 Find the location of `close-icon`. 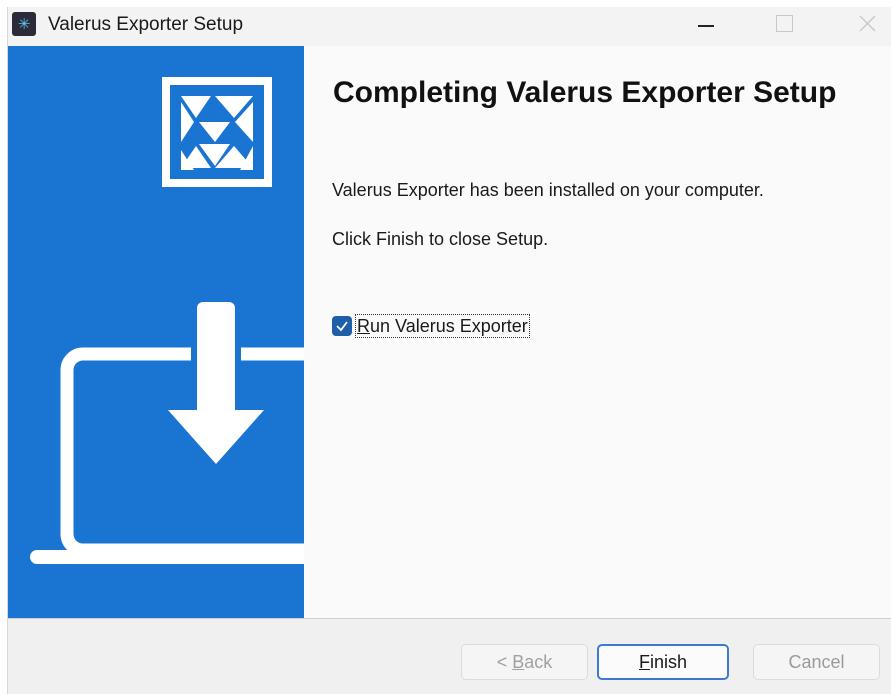

close-icon is located at coordinates (867, 23).